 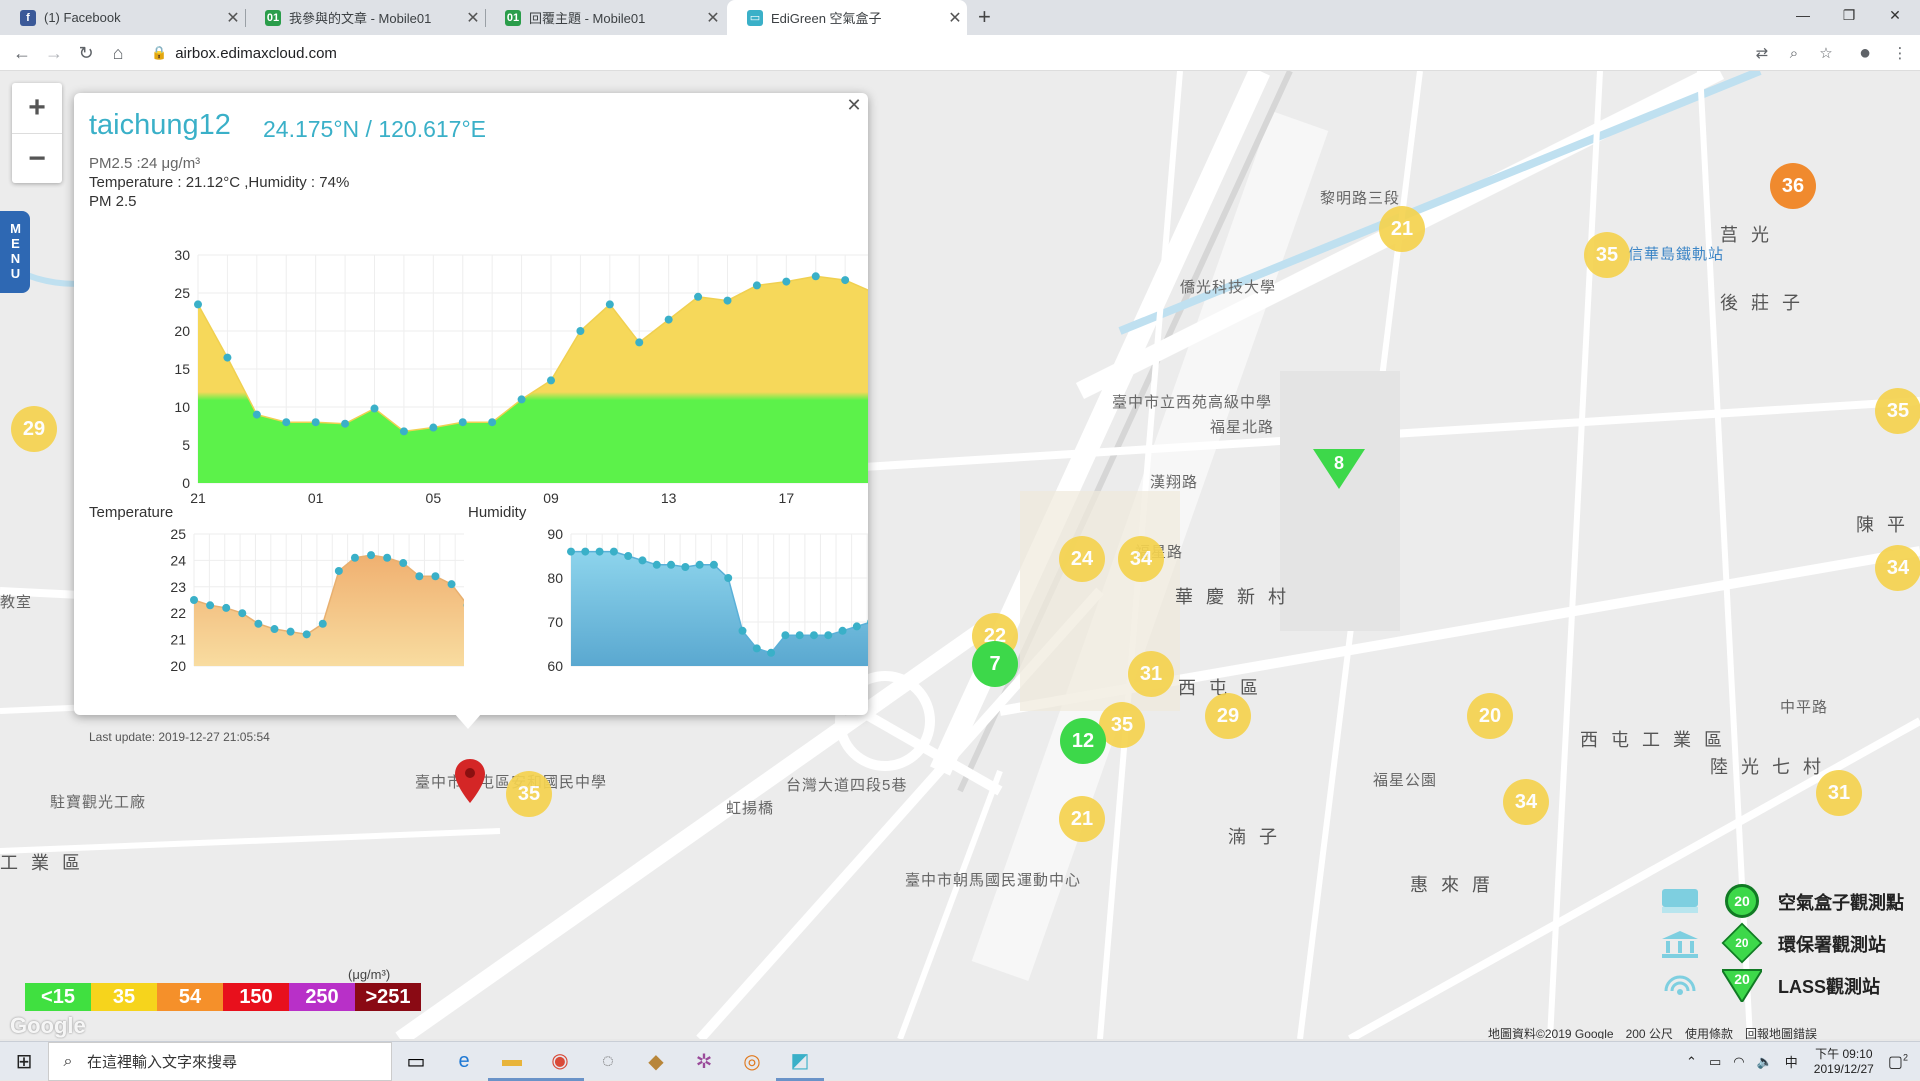 I want to click on app-icon-drone: ✲, so click(x=704, y=1061).